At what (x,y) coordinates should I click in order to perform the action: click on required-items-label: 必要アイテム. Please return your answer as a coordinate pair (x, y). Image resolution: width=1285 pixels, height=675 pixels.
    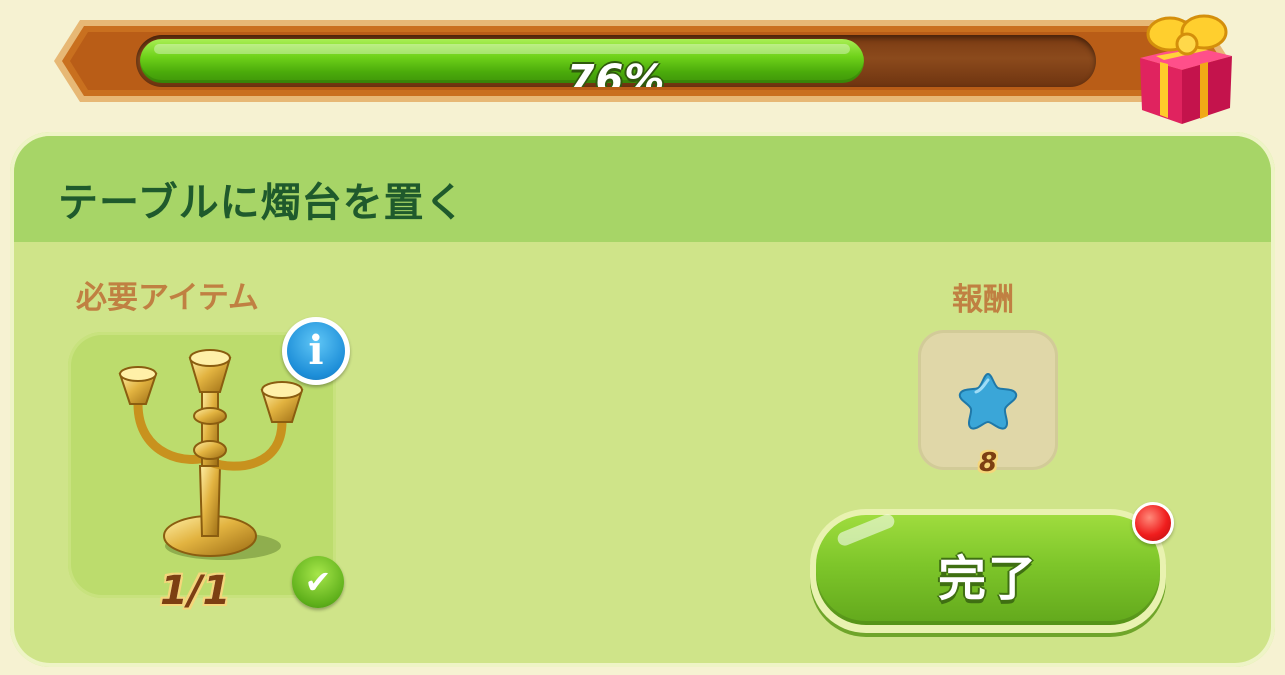
    Looking at the image, I should click on (167, 298).